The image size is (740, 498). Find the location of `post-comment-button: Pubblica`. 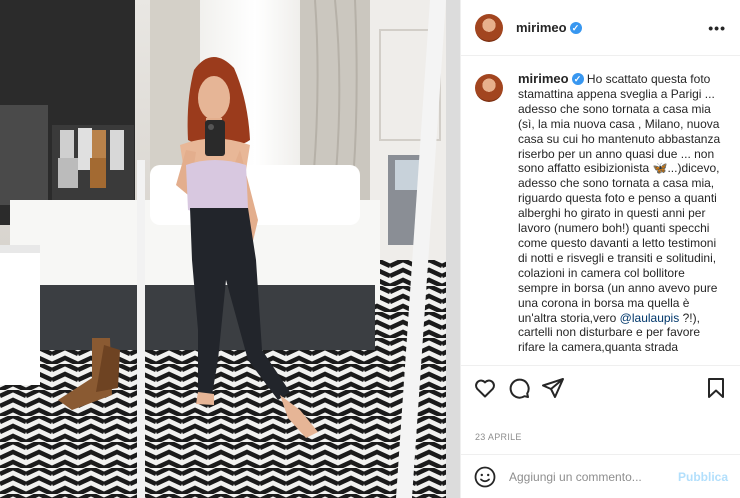

post-comment-button: Pubblica is located at coordinates (703, 477).